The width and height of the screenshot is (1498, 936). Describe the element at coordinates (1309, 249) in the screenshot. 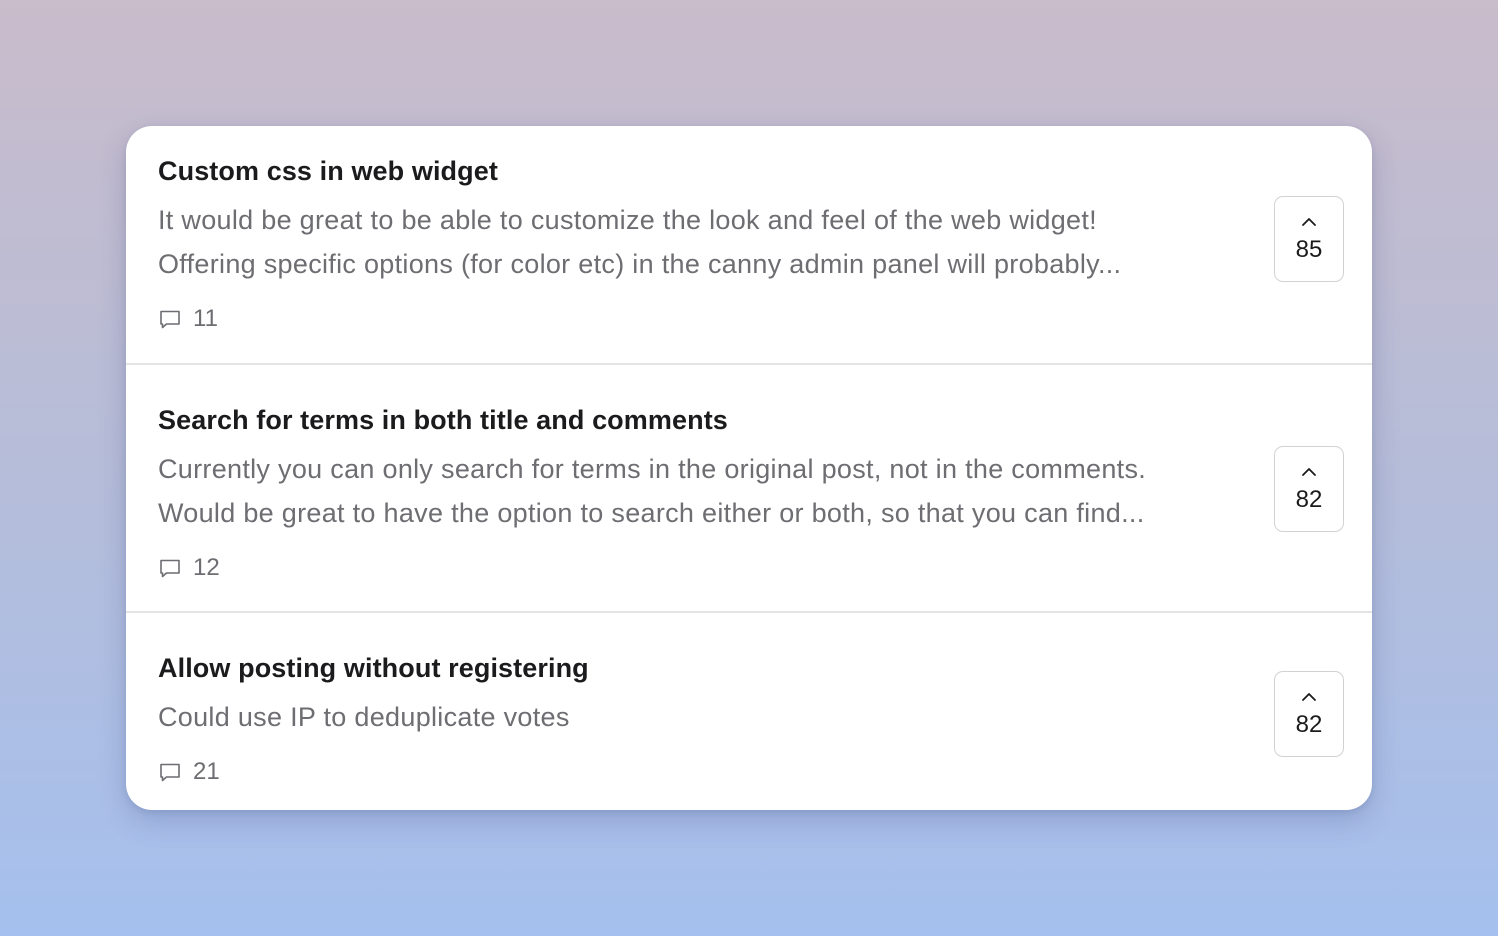

I see `vote-count: 85` at that location.